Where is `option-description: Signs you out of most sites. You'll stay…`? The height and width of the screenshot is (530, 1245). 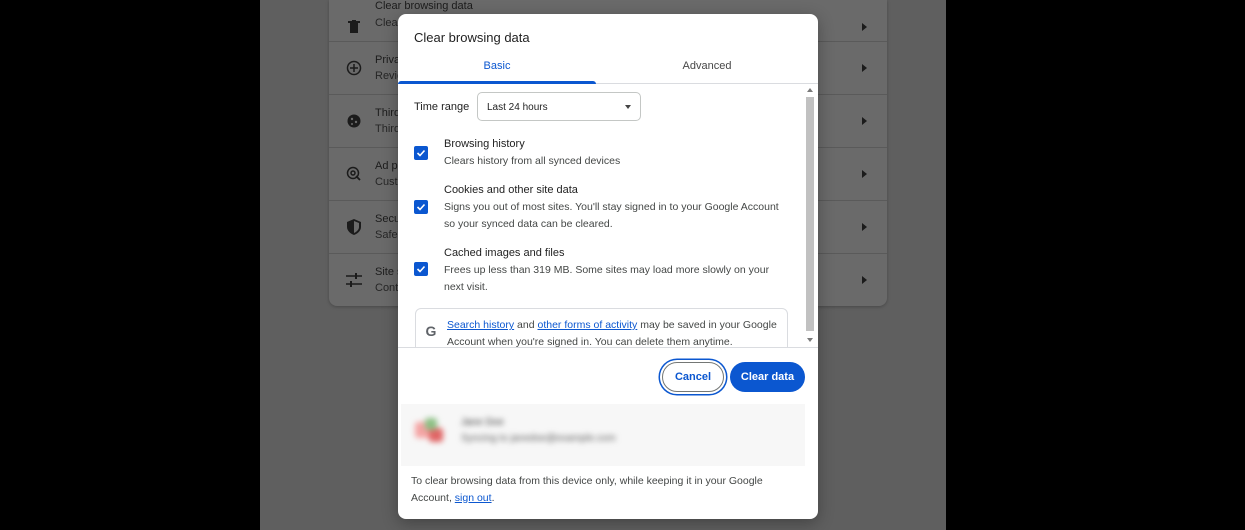
option-description: Signs you out of most sites. You'll stay… is located at coordinates (611, 215).